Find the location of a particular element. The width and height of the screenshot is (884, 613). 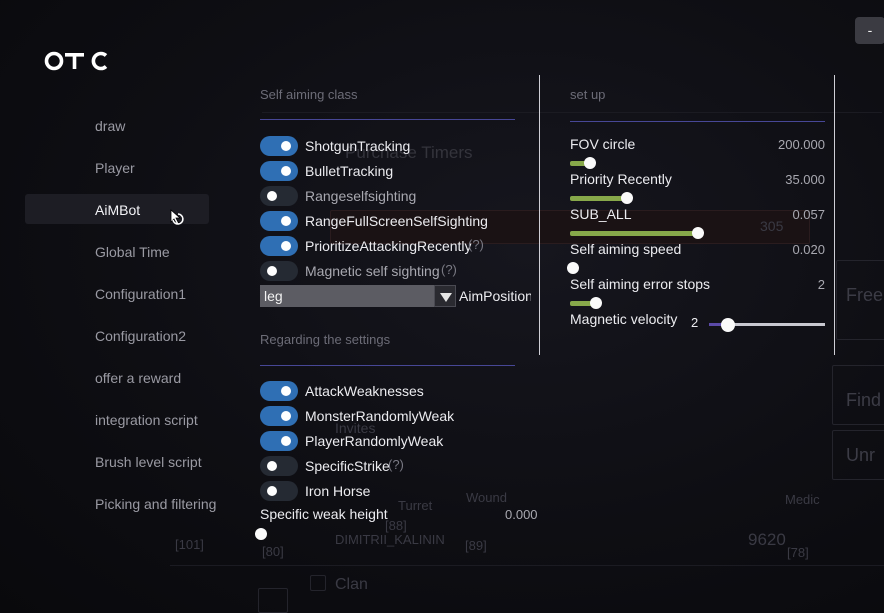

triangle-down-icon is located at coordinates (446, 297).